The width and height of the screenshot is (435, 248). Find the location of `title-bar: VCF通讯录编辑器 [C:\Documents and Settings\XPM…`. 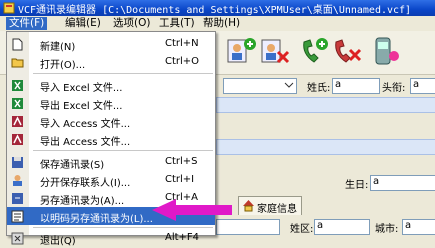

title-bar: VCF通讯录编辑器 [C:\Documents and Settings\XPM… is located at coordinates (217, 8).